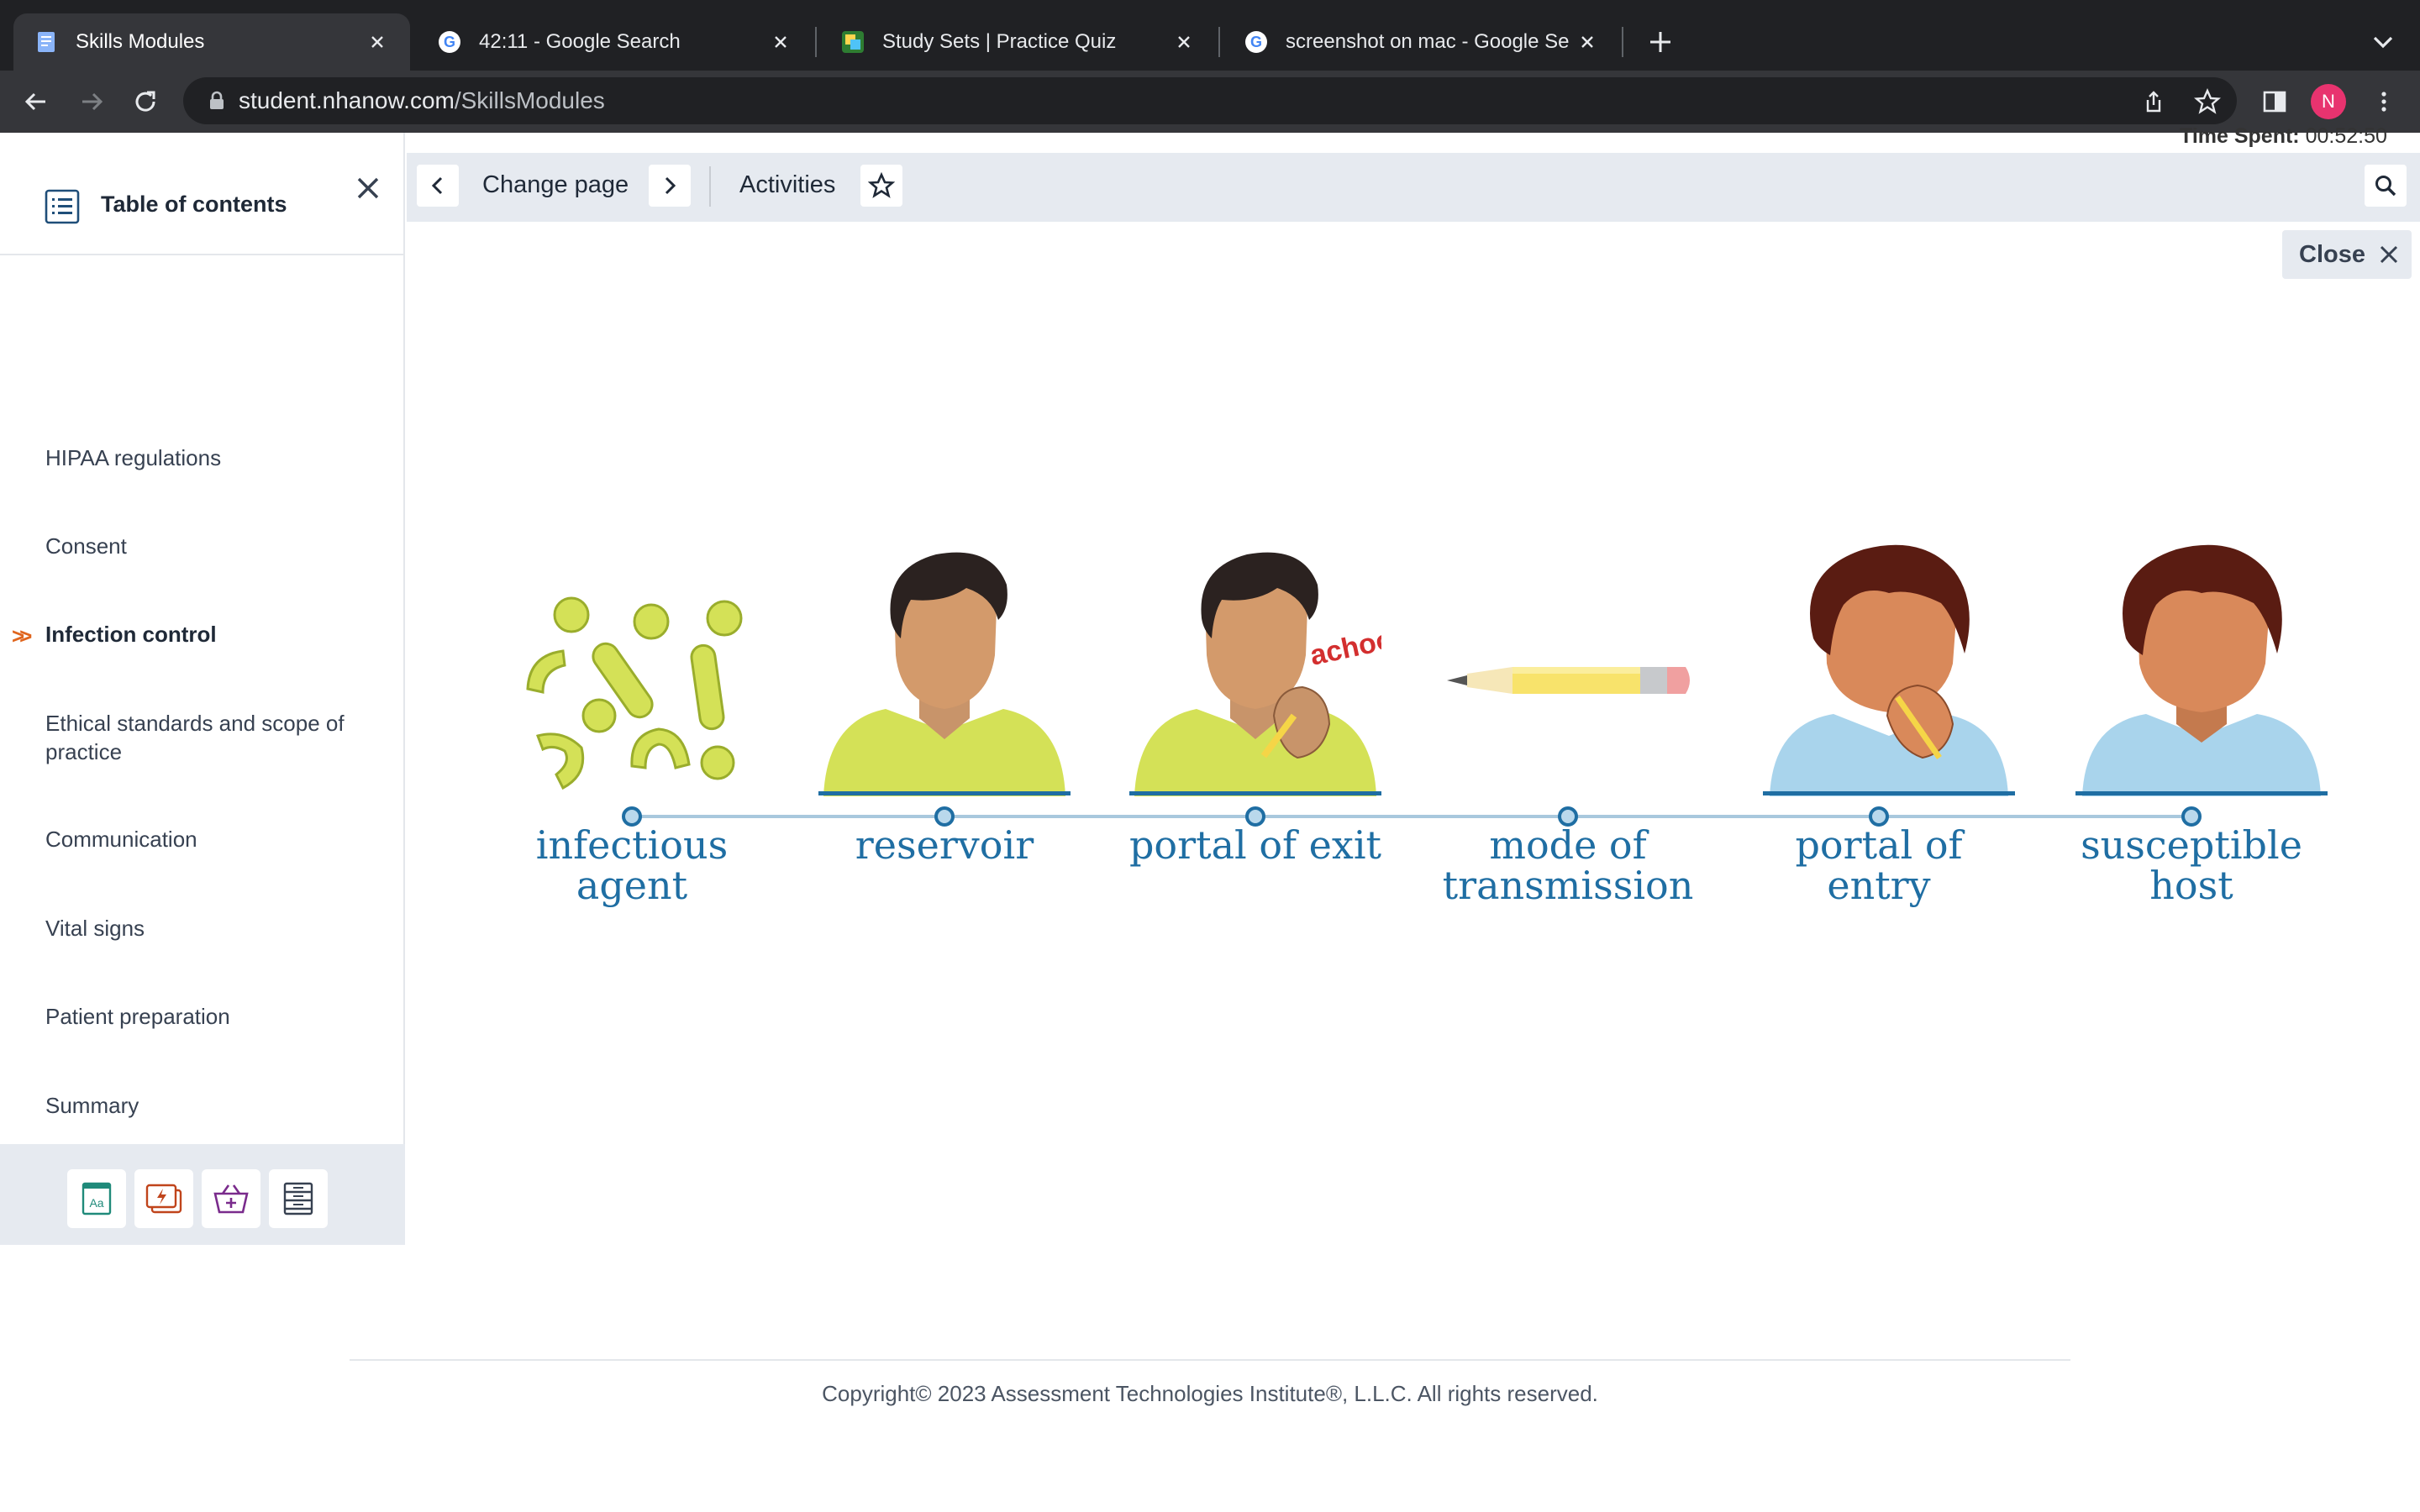  Describe the element at coordinates (140, 41) in the screenshot. I see `tab-title: Skills Modules` at that location.